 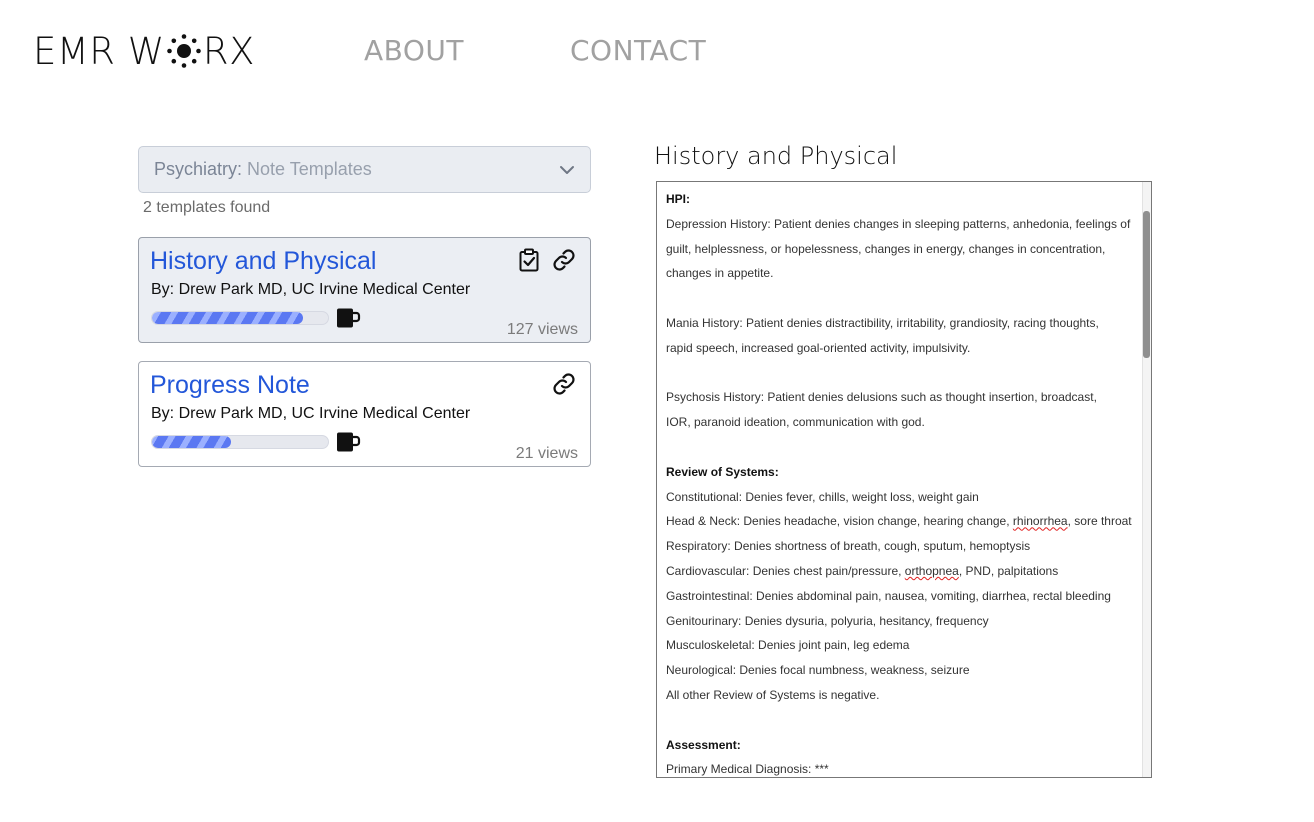 I want to click on misspelled-word: orthopnea, so click(x=932, y=571).